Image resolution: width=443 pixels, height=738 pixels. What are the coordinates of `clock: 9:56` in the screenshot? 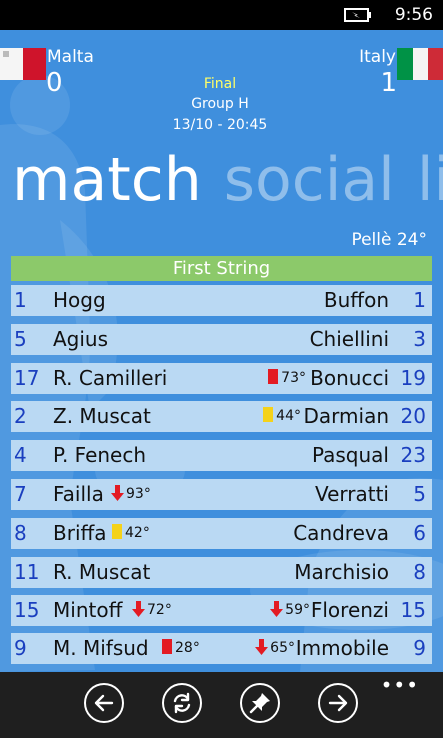 It's located at (413, 15).